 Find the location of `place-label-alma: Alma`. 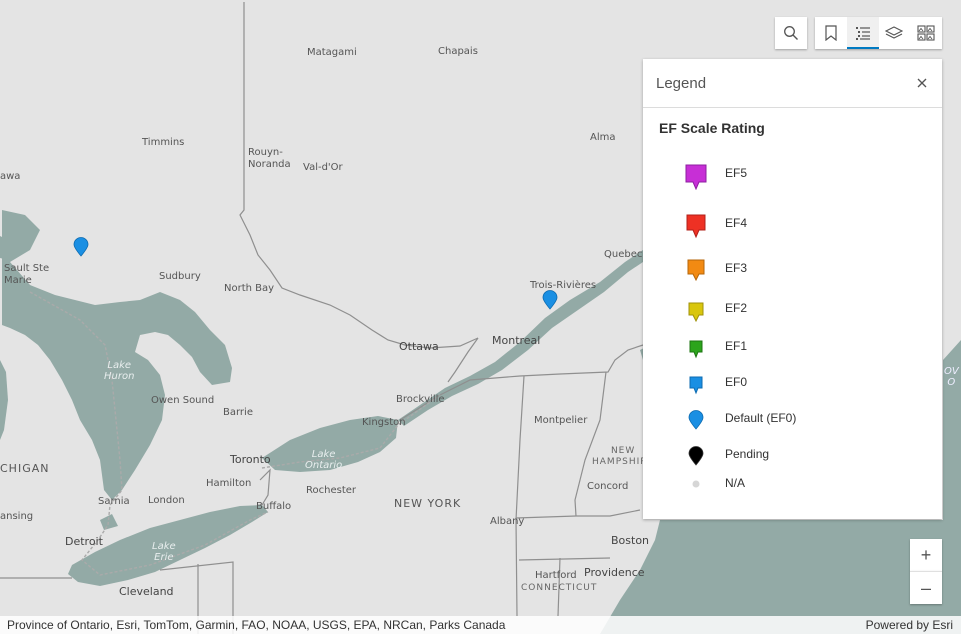

place-label-alma: Alma is located at coordinates (603, 137).